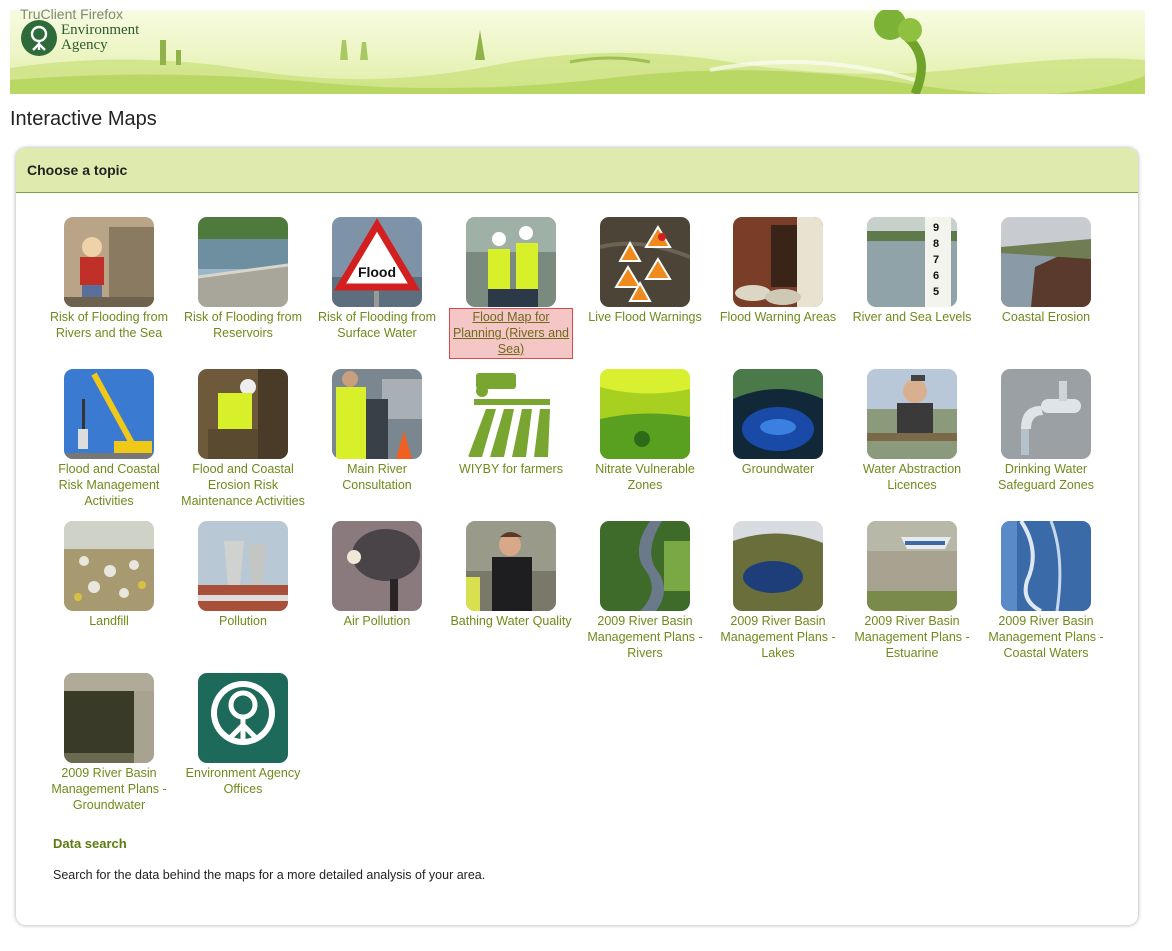  Describe the element at coordinates (912, 414) in the screenshot. I see `man-drinking-photo-icon` at that location.